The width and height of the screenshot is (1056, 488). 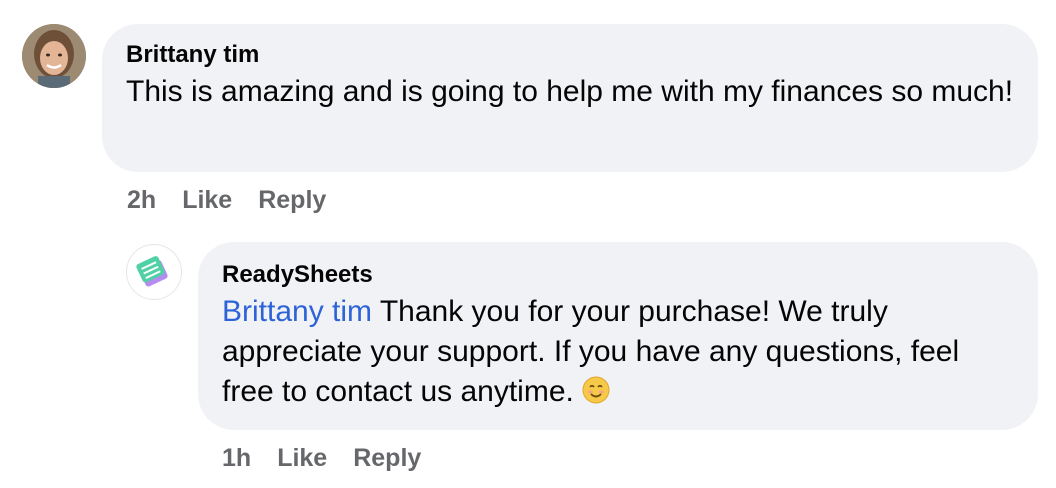 I want to click on reply-actions: 1h Like Reply, so click(x=321, y=458).